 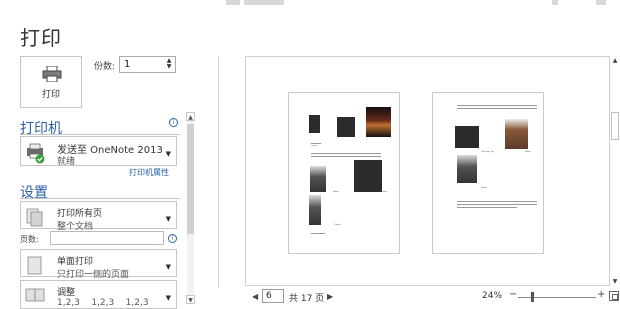 I want to click on copies-value: 1, so click(x=127, y=64).